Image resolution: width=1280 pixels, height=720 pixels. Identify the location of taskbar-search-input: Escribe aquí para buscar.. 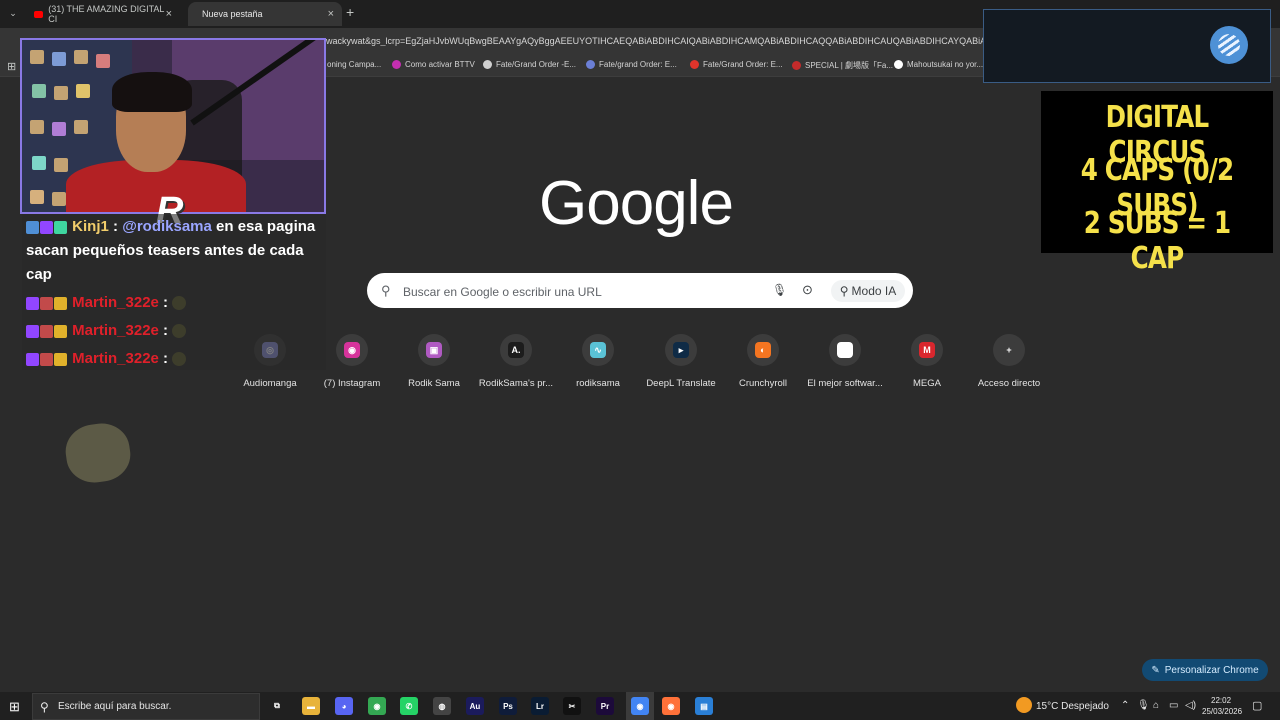
(114, 706).